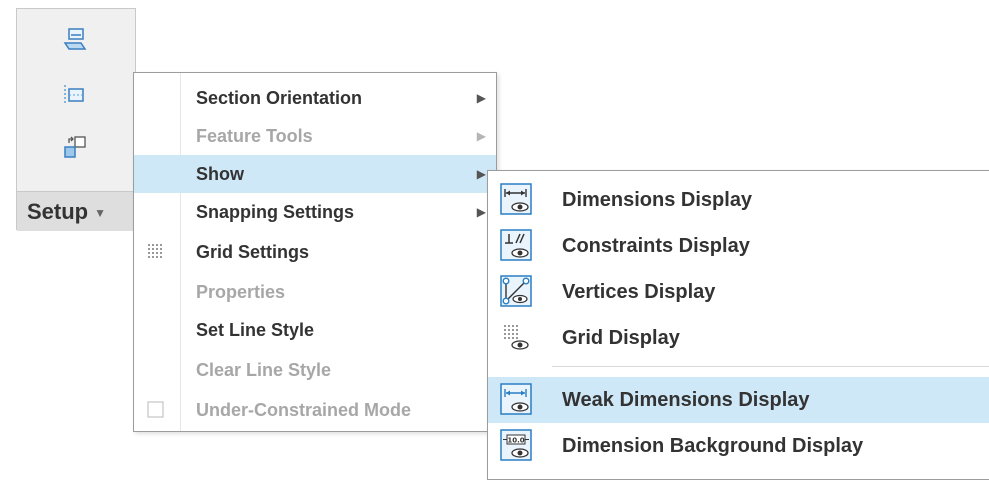 The image size is (989, 480). What do you see at coordinates (241, 291) in the screenshot?
I see `menu-item-label: Properties` at bounding box center [241, 291].